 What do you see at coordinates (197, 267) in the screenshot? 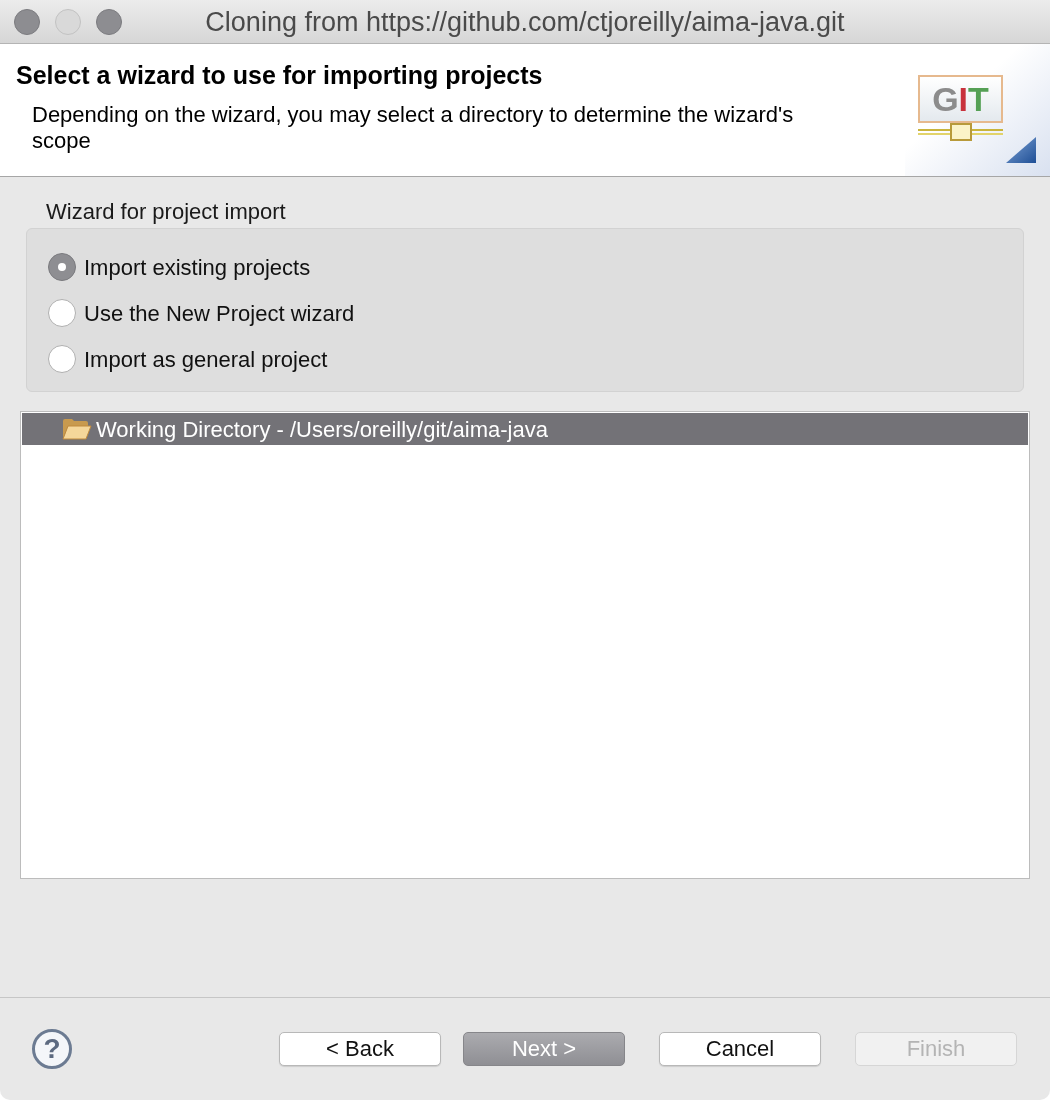
I see `radio-label: Import existing projects` at bounding box center [197, 267].